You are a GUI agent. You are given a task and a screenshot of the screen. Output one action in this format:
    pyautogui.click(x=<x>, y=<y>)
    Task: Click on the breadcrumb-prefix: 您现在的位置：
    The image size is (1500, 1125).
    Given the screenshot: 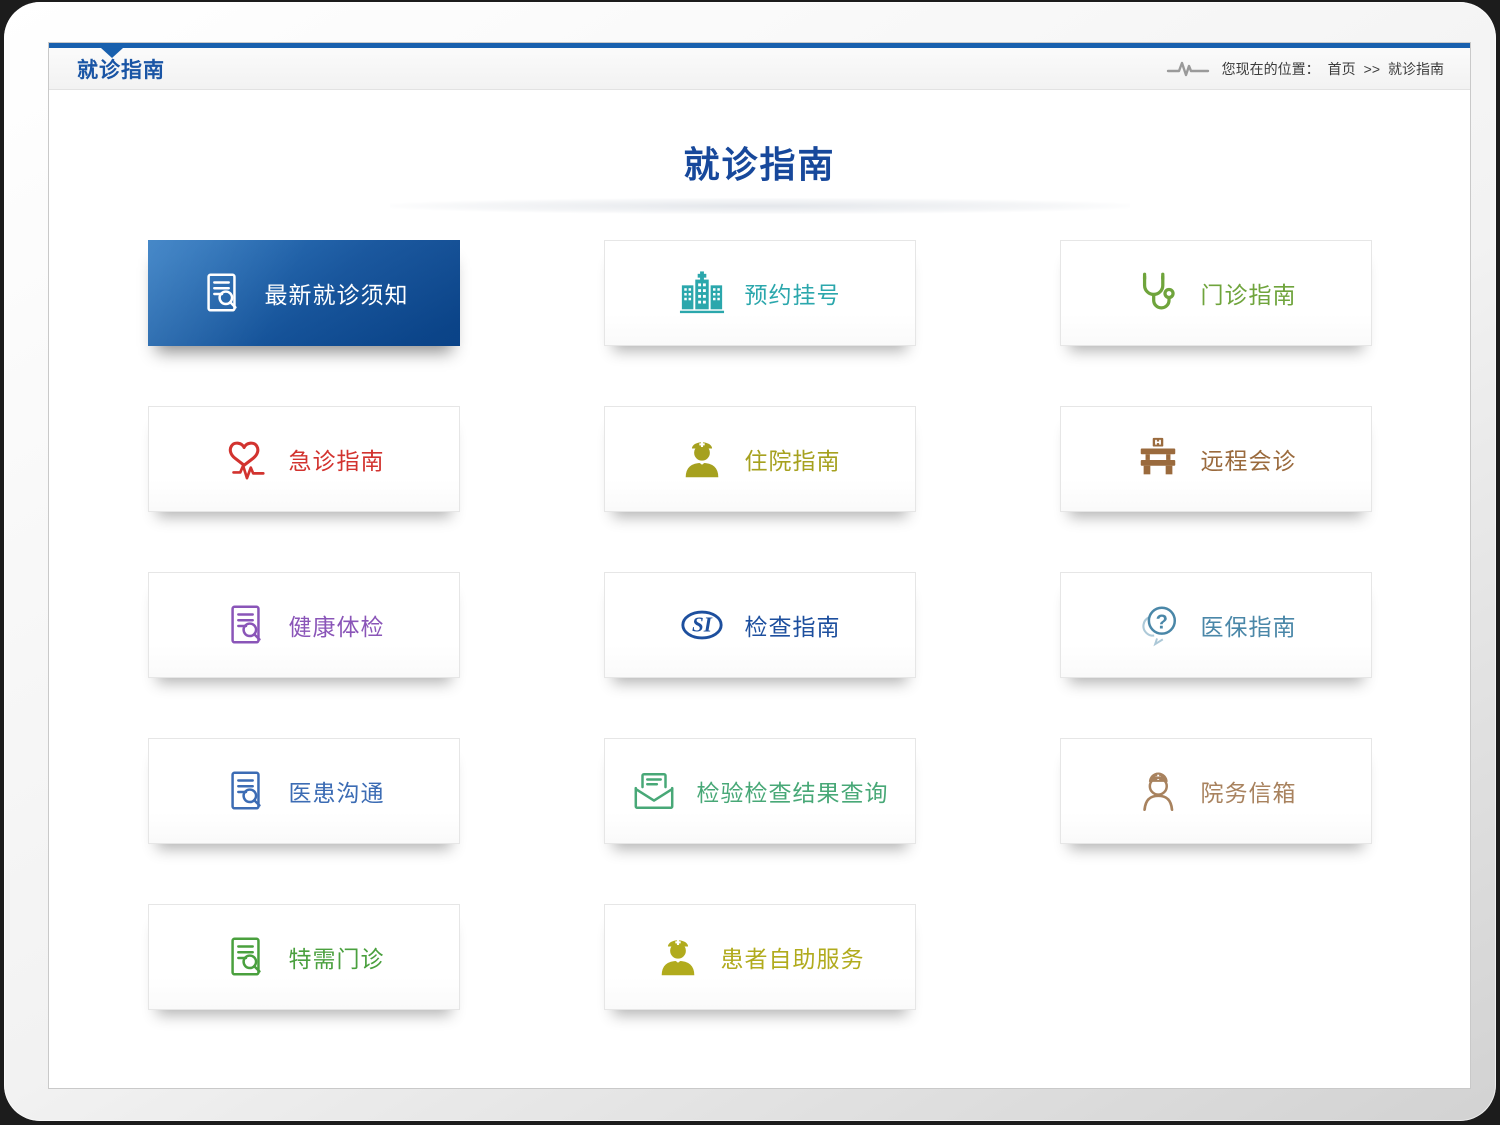 What is the action you would take?
    pyautogui.click(x=1270, y=68)
    